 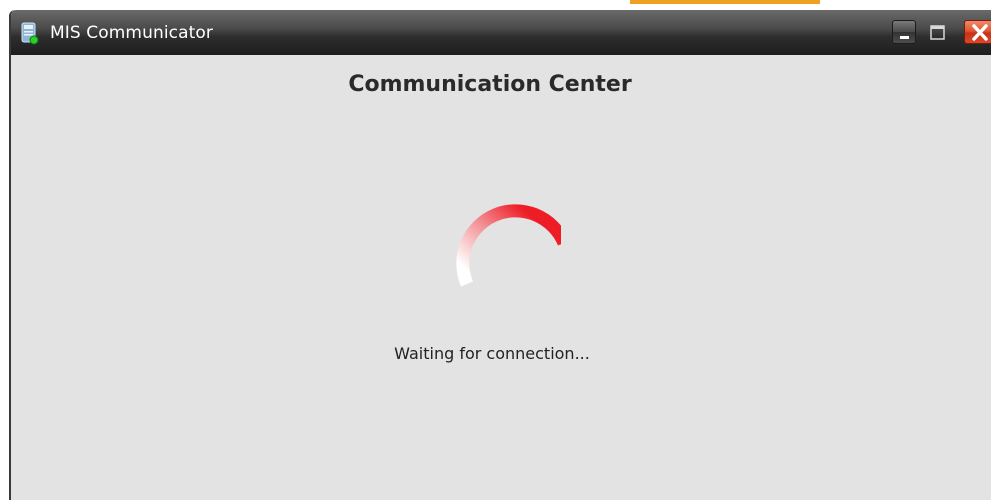 I want to click on maximize-icon, so click(x=937, y=32).